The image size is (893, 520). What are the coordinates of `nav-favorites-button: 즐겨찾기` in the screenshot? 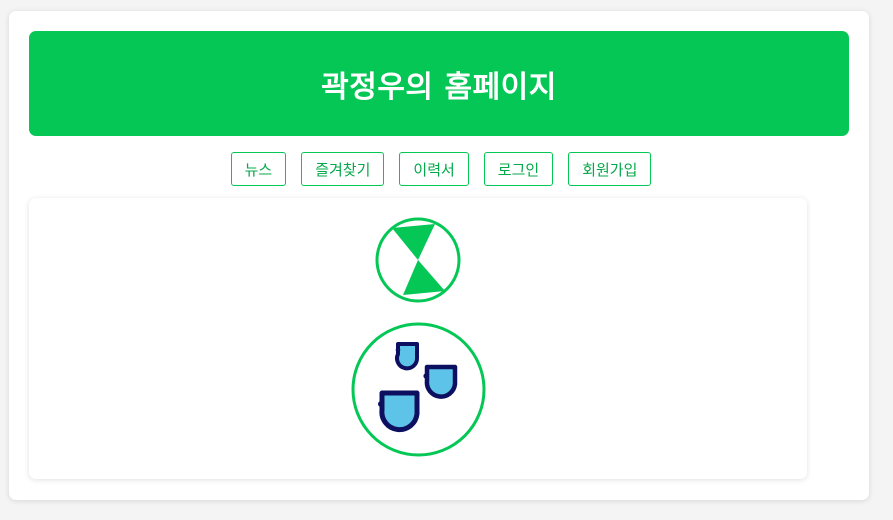 It's located at (343, 169).